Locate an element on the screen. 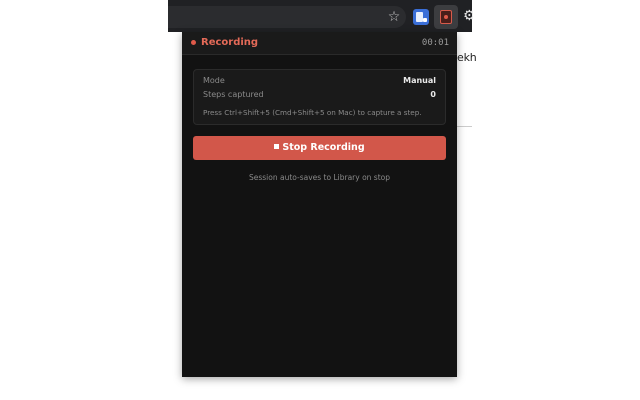 Image resolution: width=640 pixels, height=400 pixels. recording-dot-icon is located at coordinates (193, 42).